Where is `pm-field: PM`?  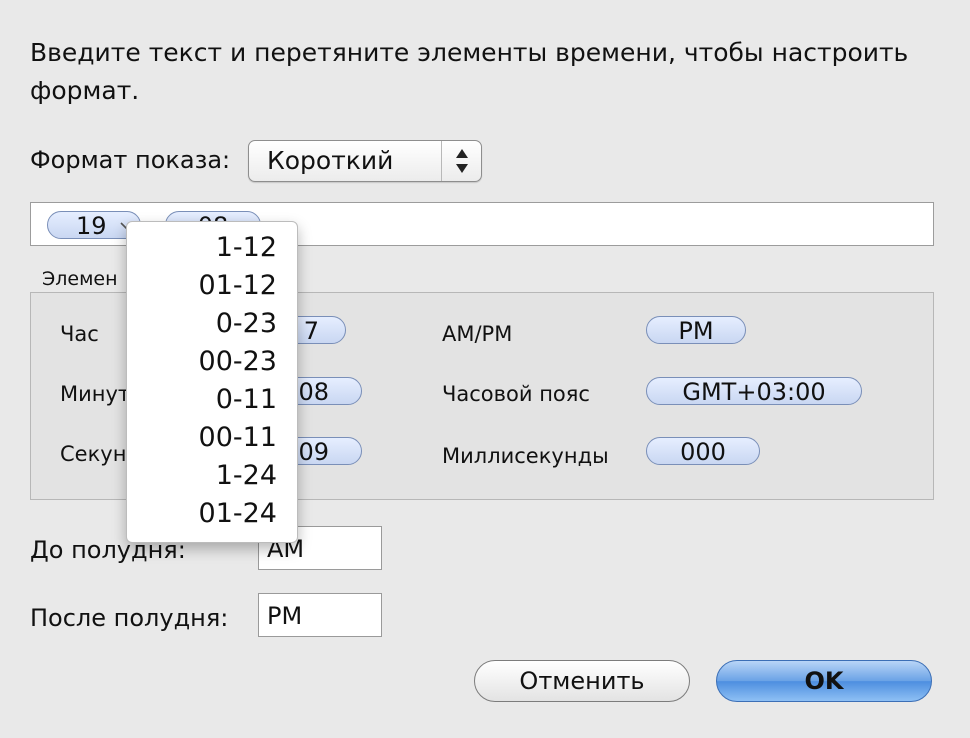
pm-field: PM is located at coordinates (320, 615).